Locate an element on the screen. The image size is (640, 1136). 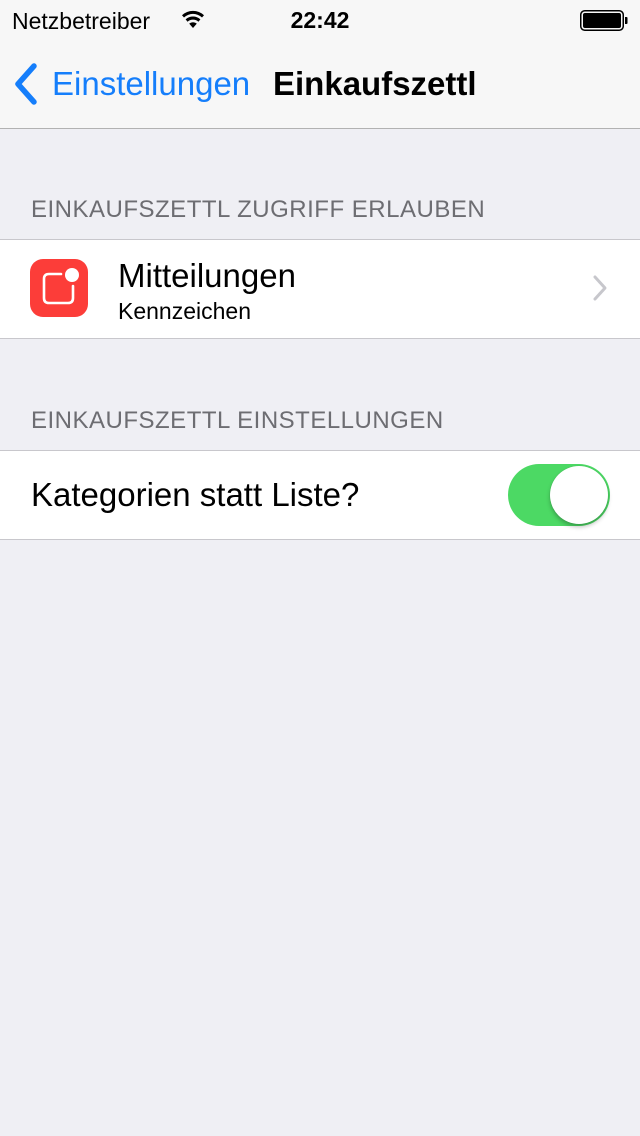
status-time: 22:42 is located at coordinates (320, 20).